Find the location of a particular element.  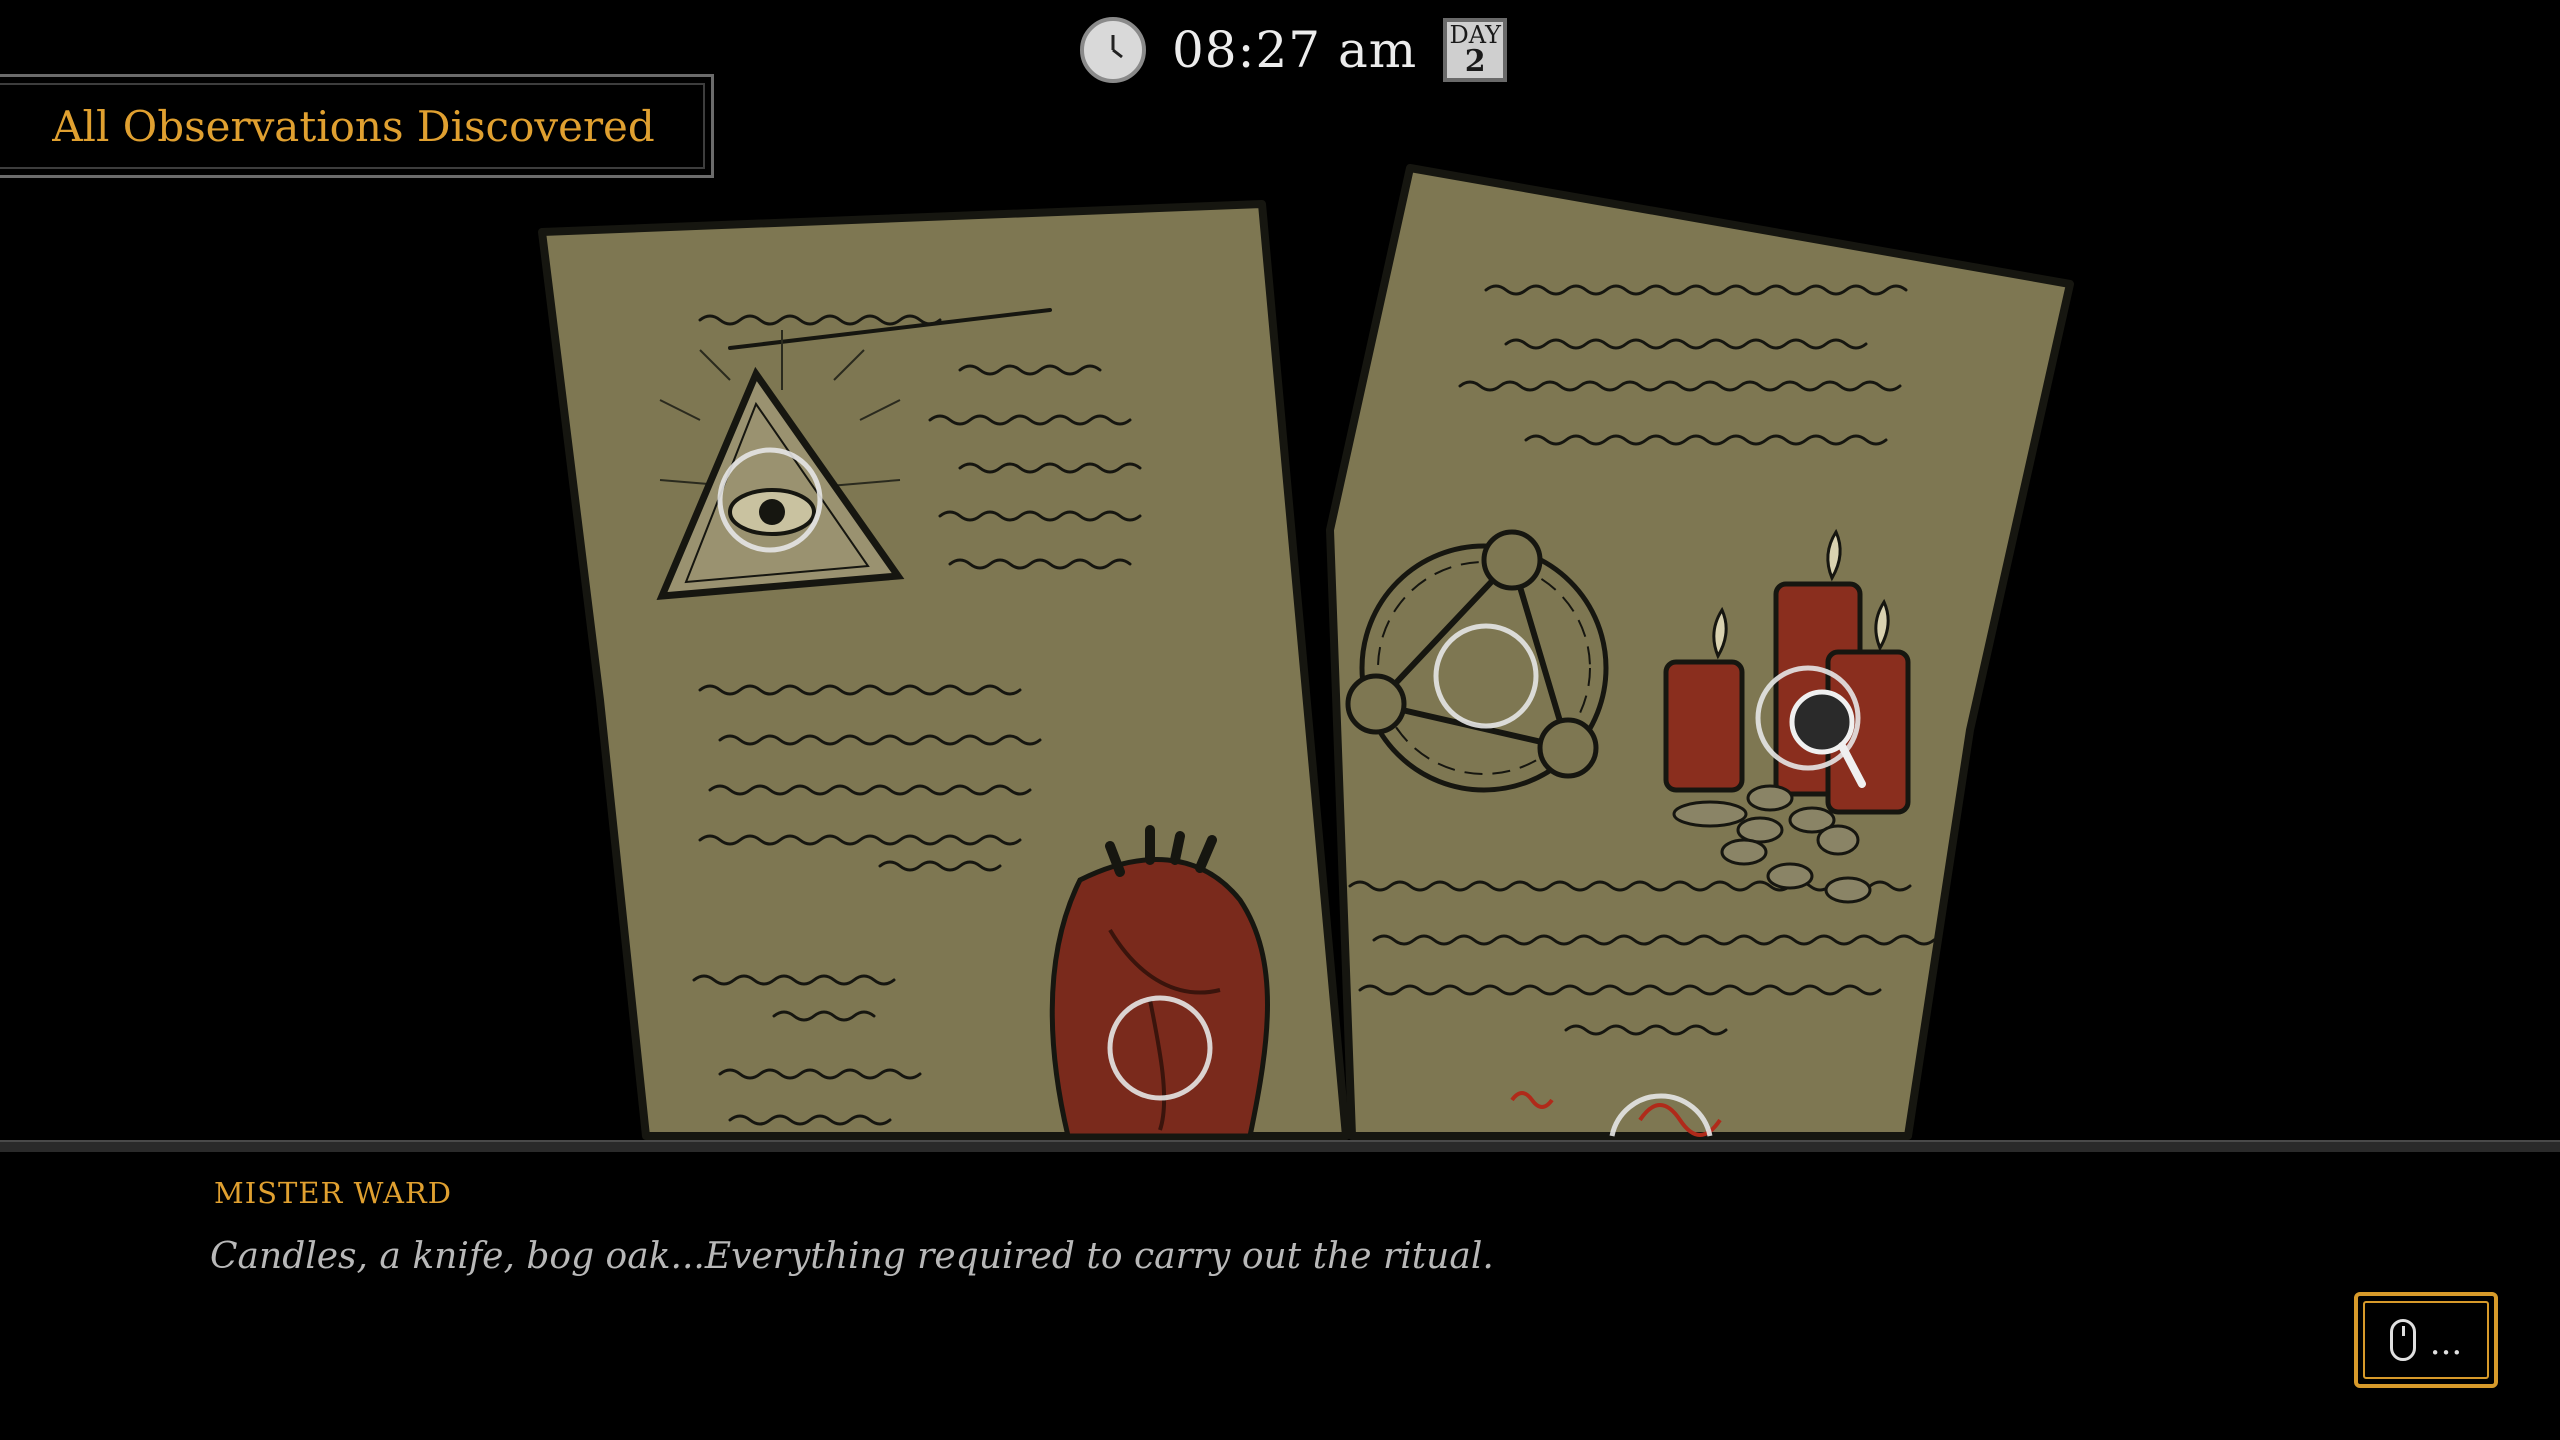

speaker-name: MISTER WARD is located at coordinates (333, 1193).